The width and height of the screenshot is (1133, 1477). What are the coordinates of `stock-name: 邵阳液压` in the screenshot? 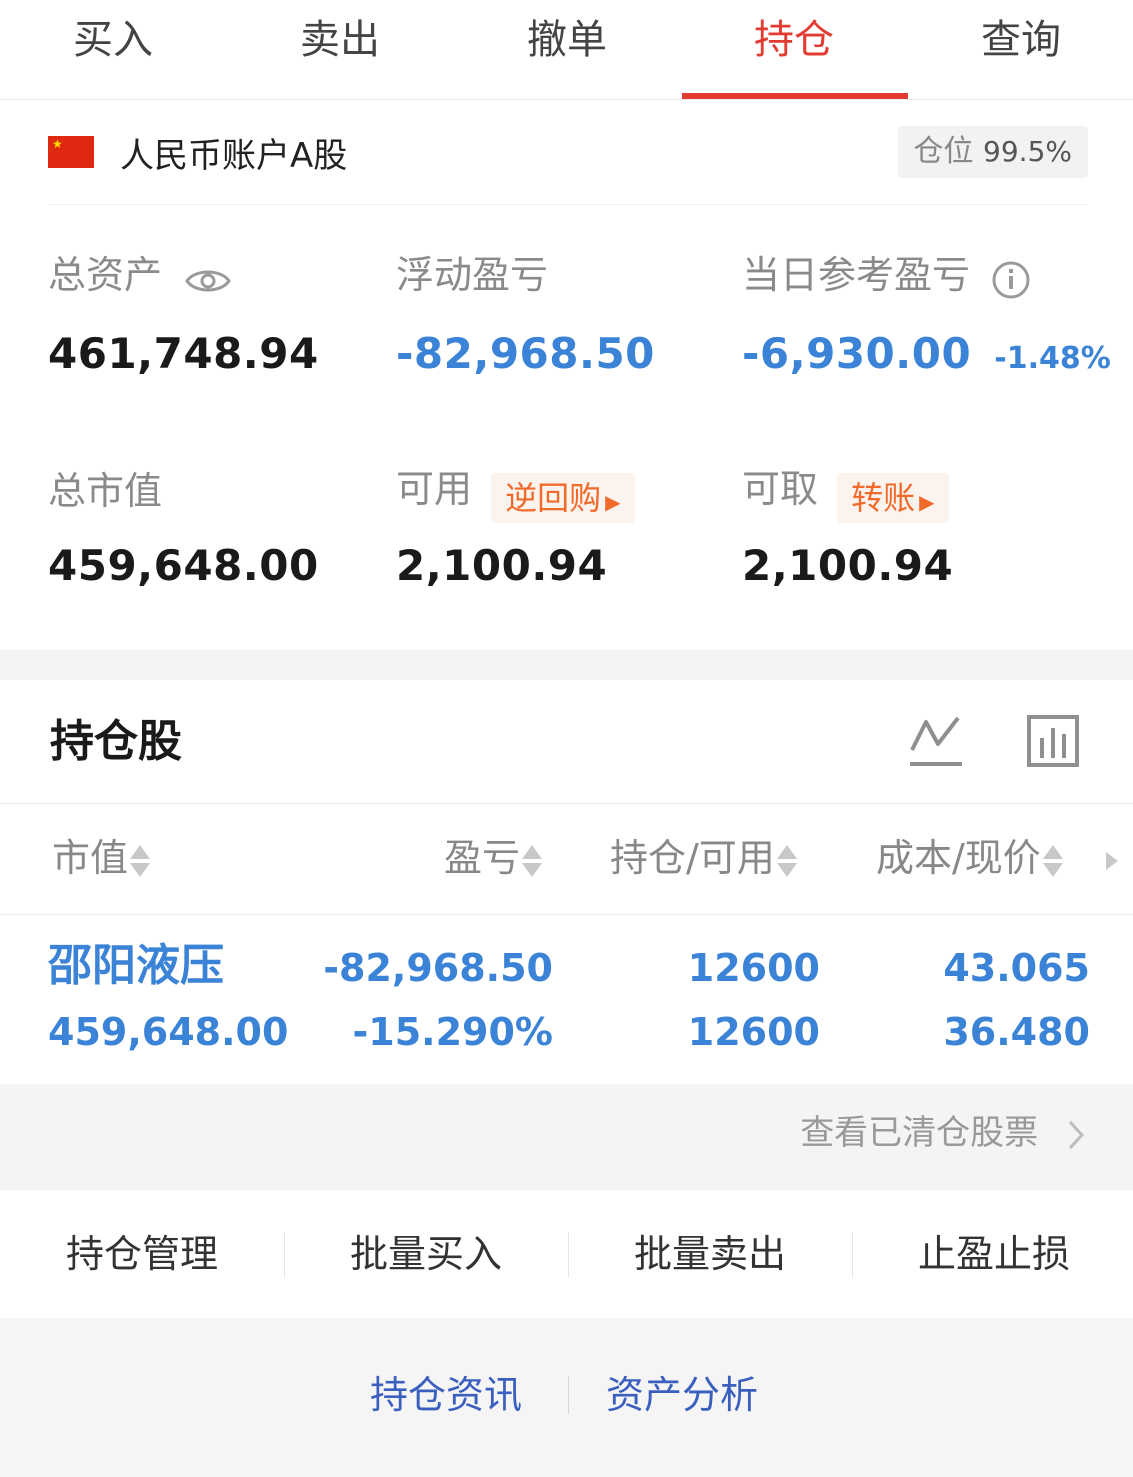 It's located at (136, 966).